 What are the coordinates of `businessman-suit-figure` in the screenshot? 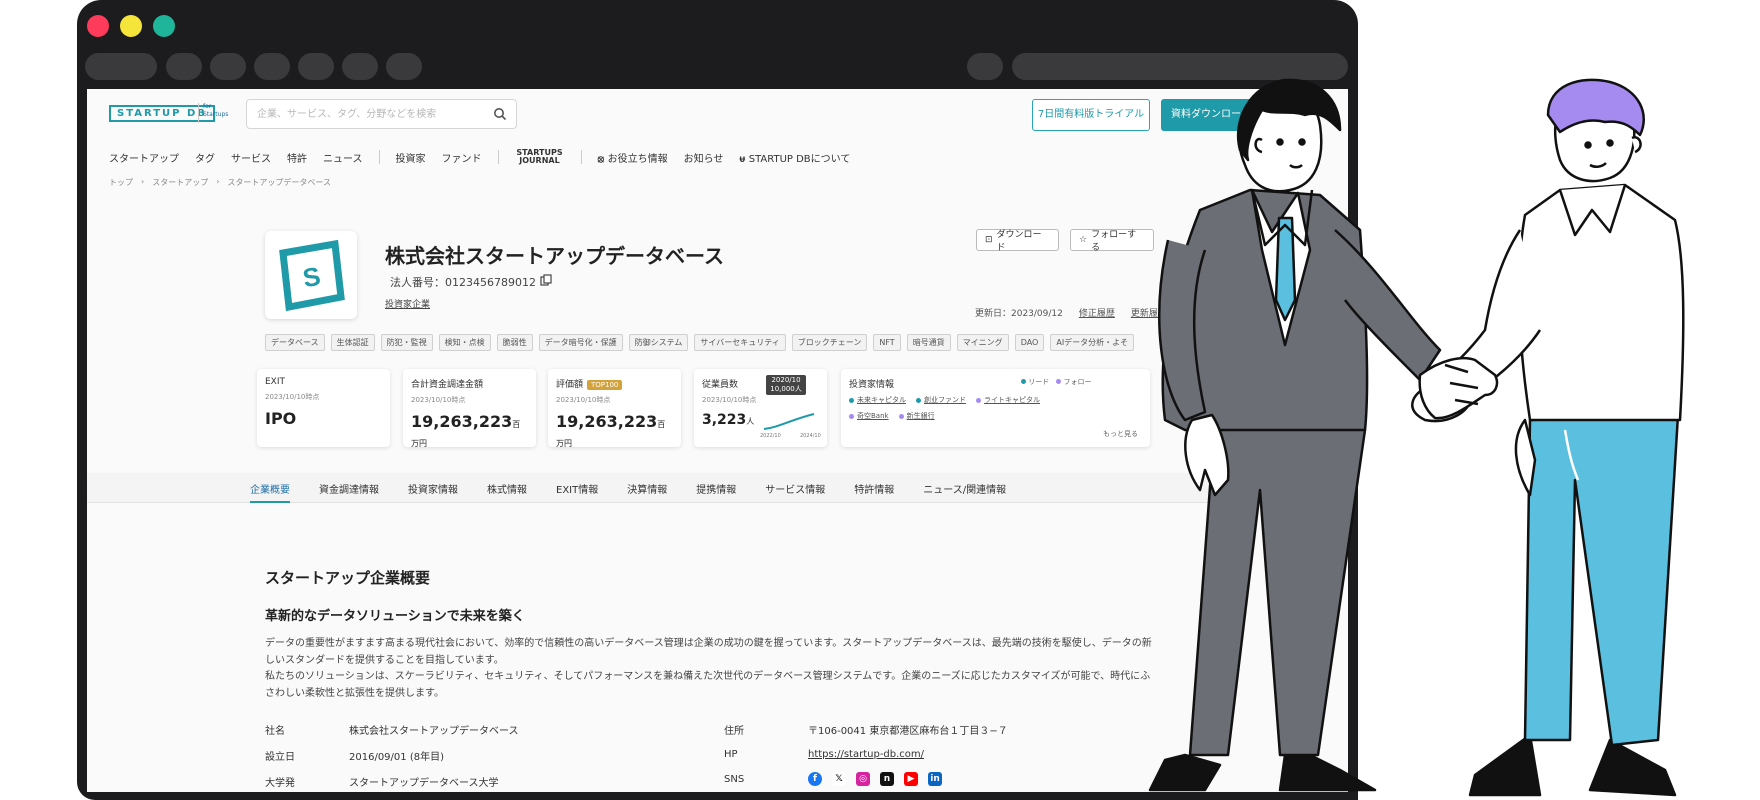 It's located at (1295, 435).